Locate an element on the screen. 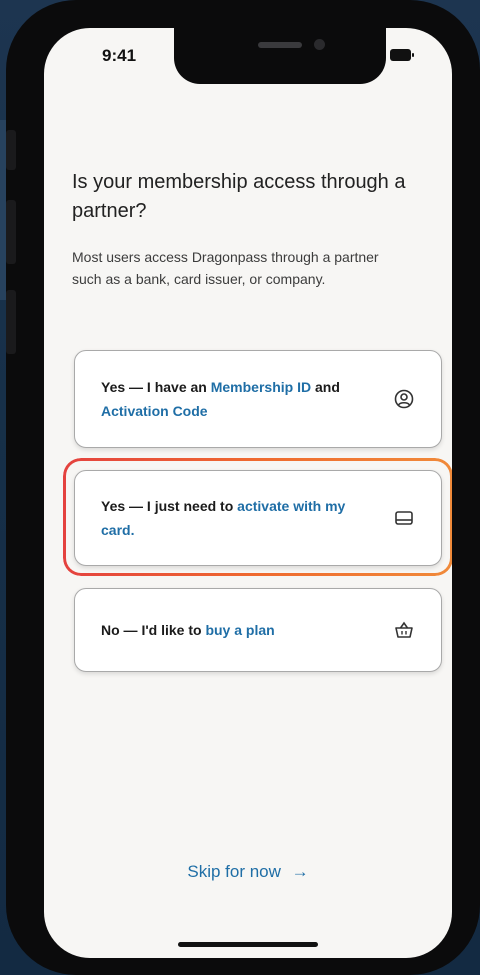 Image resolution: width=480 pixels, height=975 pixels. notch is located at coordinates (280, 56).